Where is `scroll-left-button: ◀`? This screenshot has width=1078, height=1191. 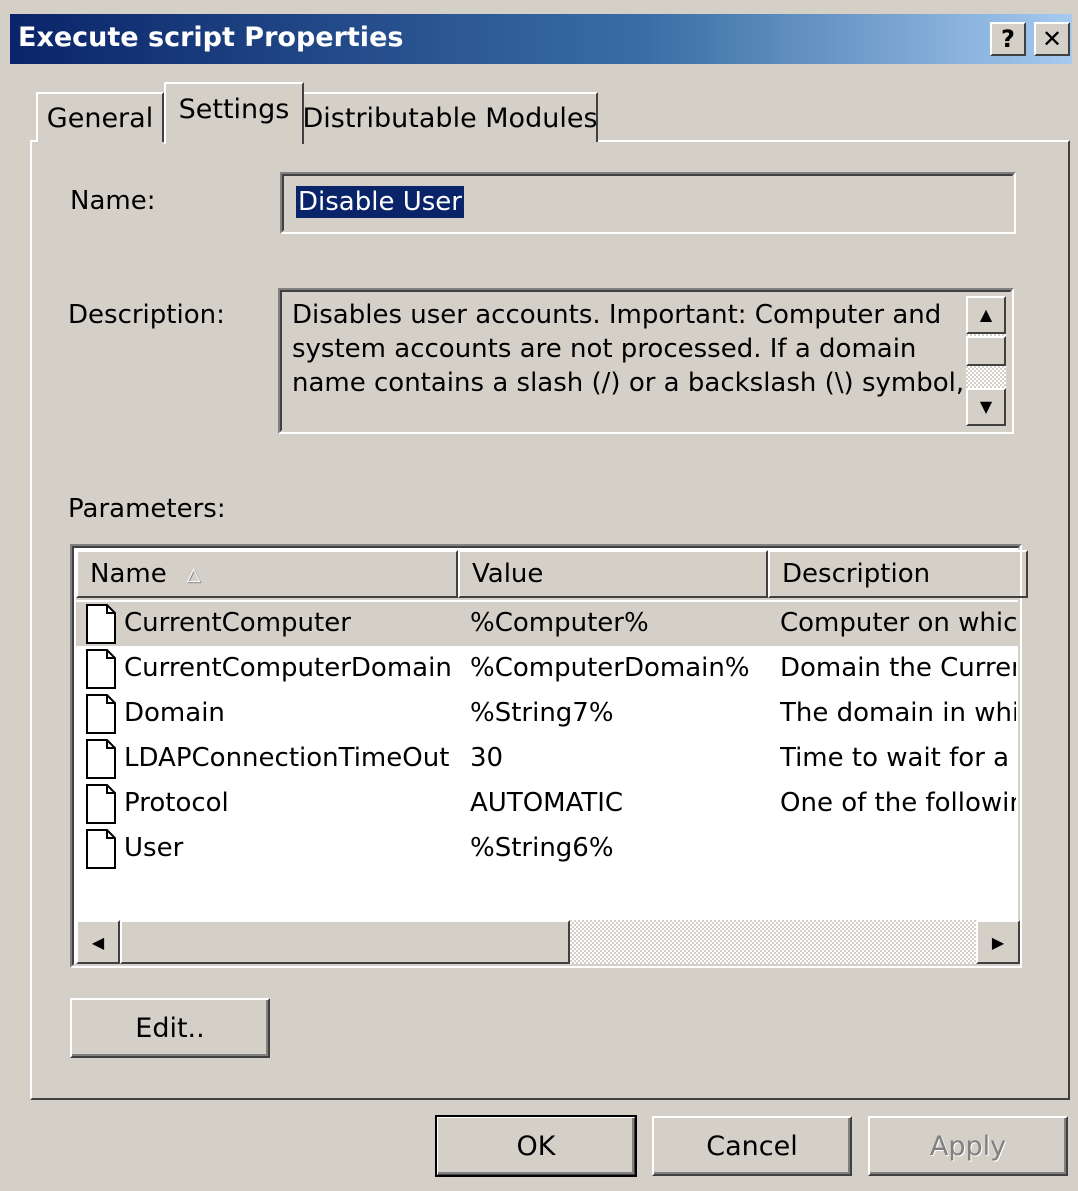
scroll-left-button: ◀ is located at coordinates (98, 942).